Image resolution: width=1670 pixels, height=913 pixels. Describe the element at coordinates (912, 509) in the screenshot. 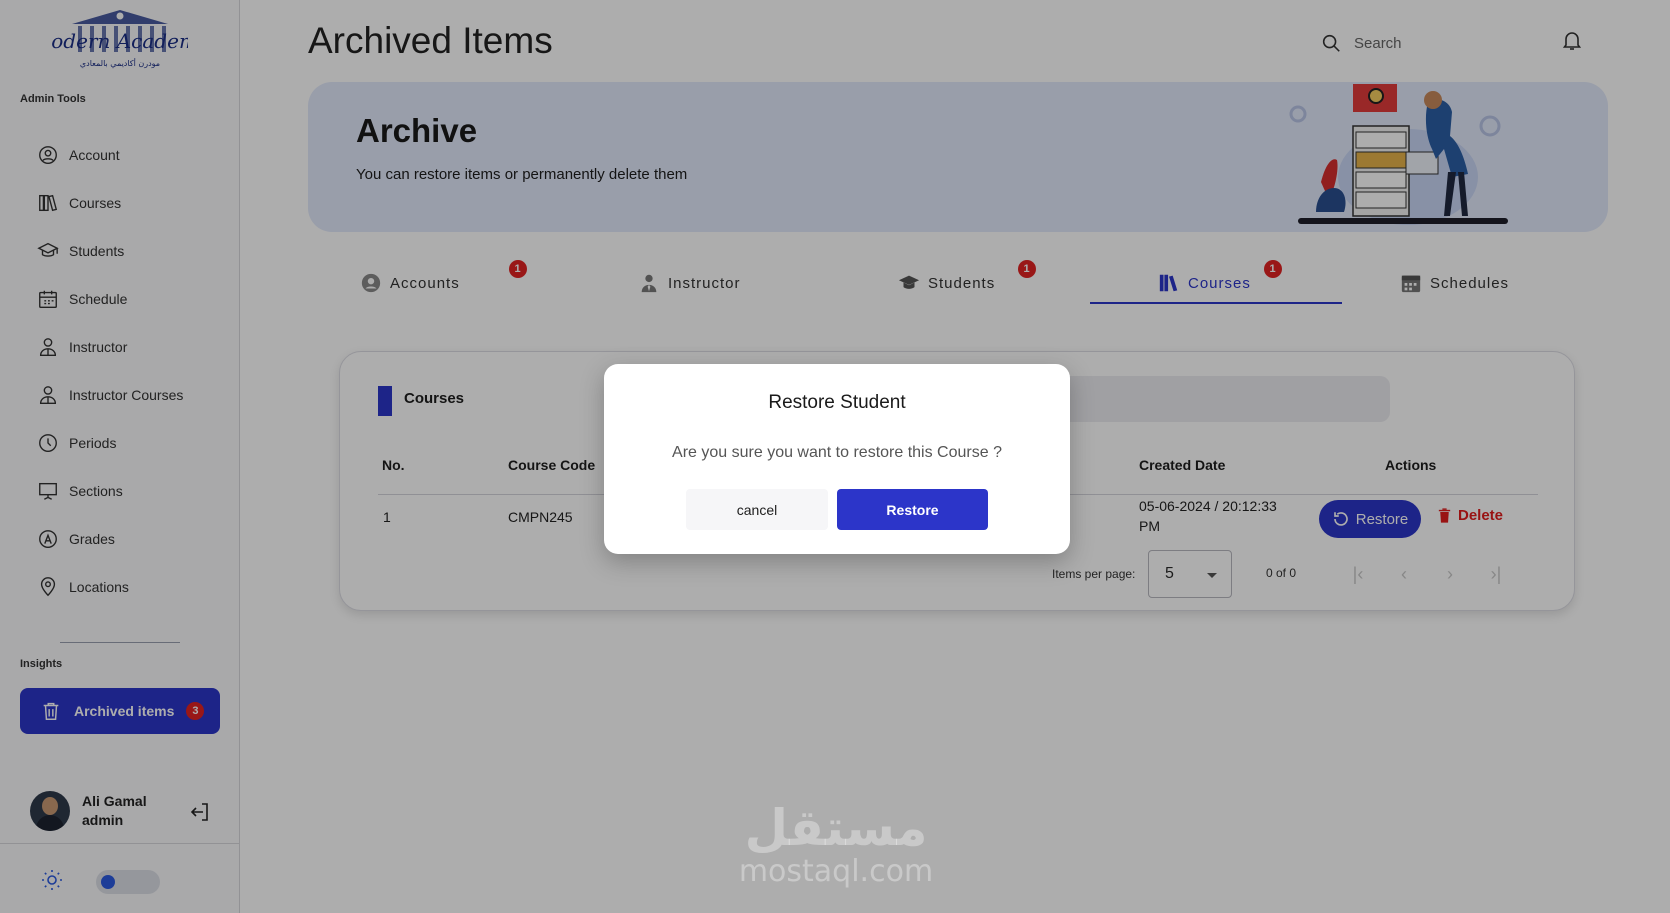

I see `confirm-restore-button: Restore` at that location.